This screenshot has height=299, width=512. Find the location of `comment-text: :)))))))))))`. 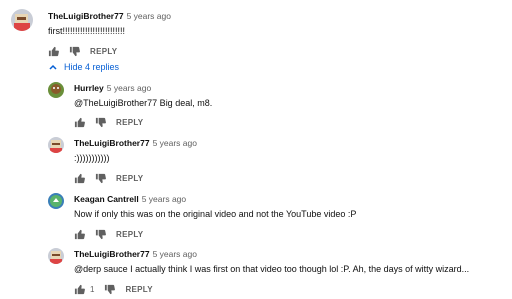

comment-text: :))))))))))) is located at coordinates (92, 158).